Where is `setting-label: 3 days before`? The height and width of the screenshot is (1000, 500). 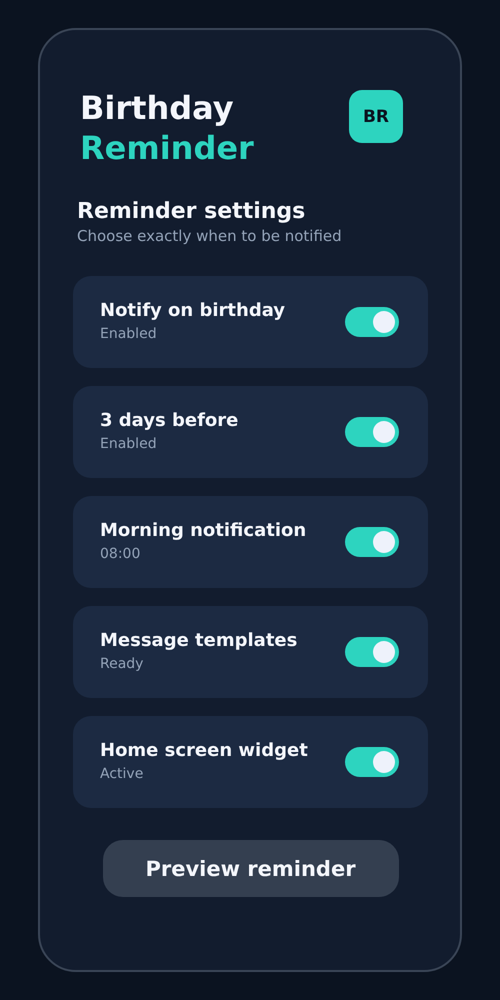 setting-label: 3 days before is located at coordinates (169, 421).